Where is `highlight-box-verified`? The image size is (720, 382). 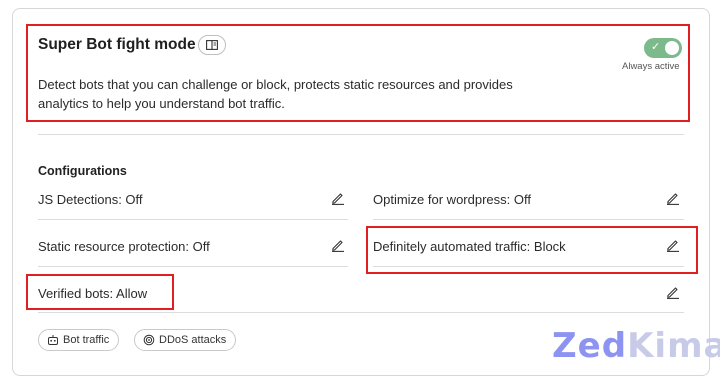 highlight-box-verified is located at coordinates (100, 292).